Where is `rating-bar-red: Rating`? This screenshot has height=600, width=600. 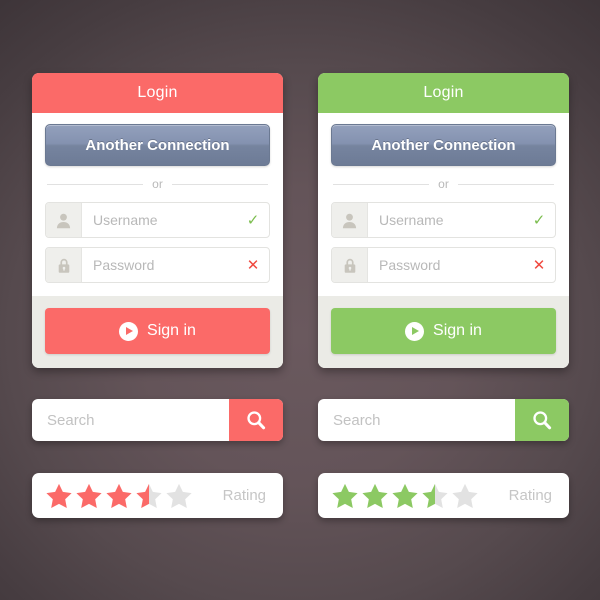
rating-bar-red: Rating is located at coordinates (157, 495).